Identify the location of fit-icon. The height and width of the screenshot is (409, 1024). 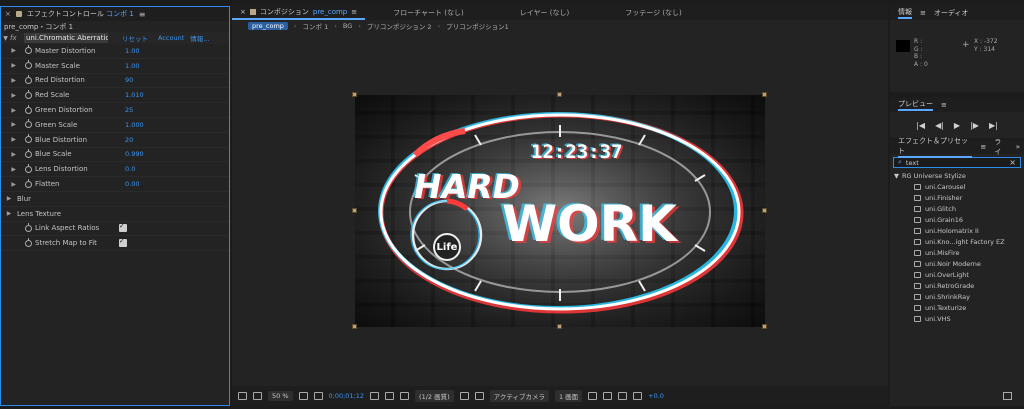
(303, 396).